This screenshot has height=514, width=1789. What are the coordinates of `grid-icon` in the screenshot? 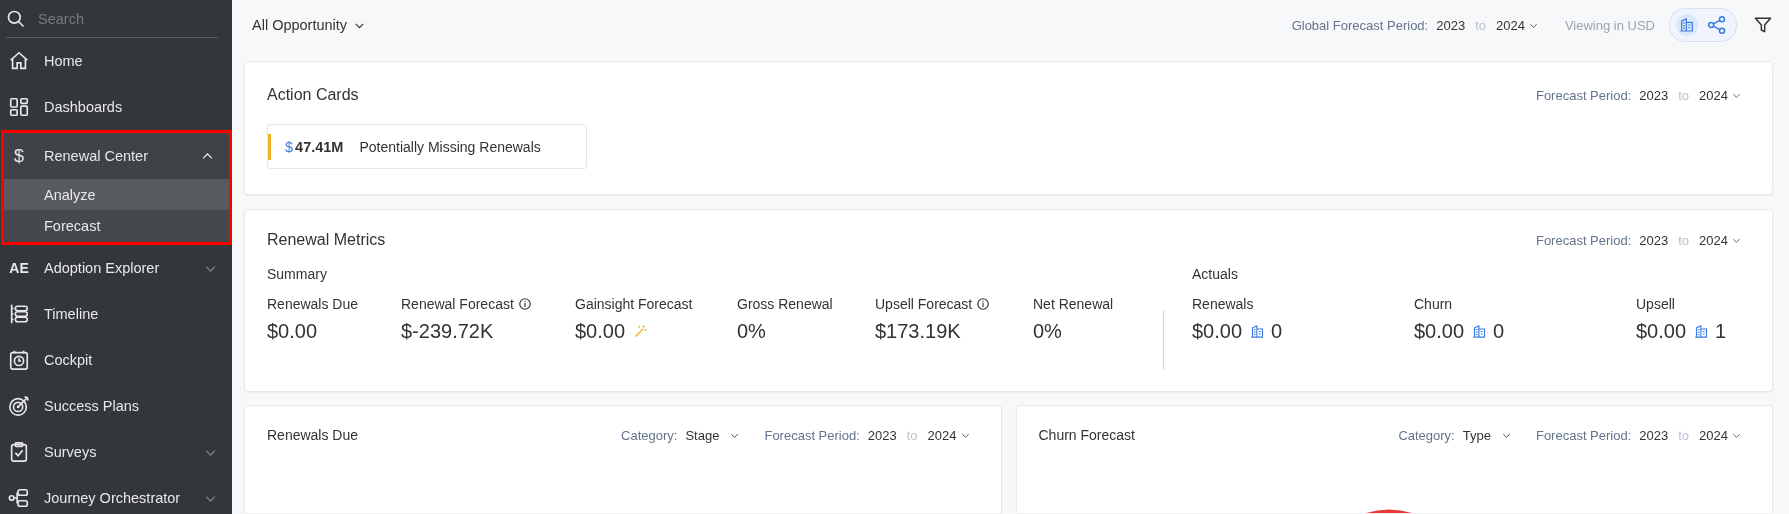 It's located at (19, 107).